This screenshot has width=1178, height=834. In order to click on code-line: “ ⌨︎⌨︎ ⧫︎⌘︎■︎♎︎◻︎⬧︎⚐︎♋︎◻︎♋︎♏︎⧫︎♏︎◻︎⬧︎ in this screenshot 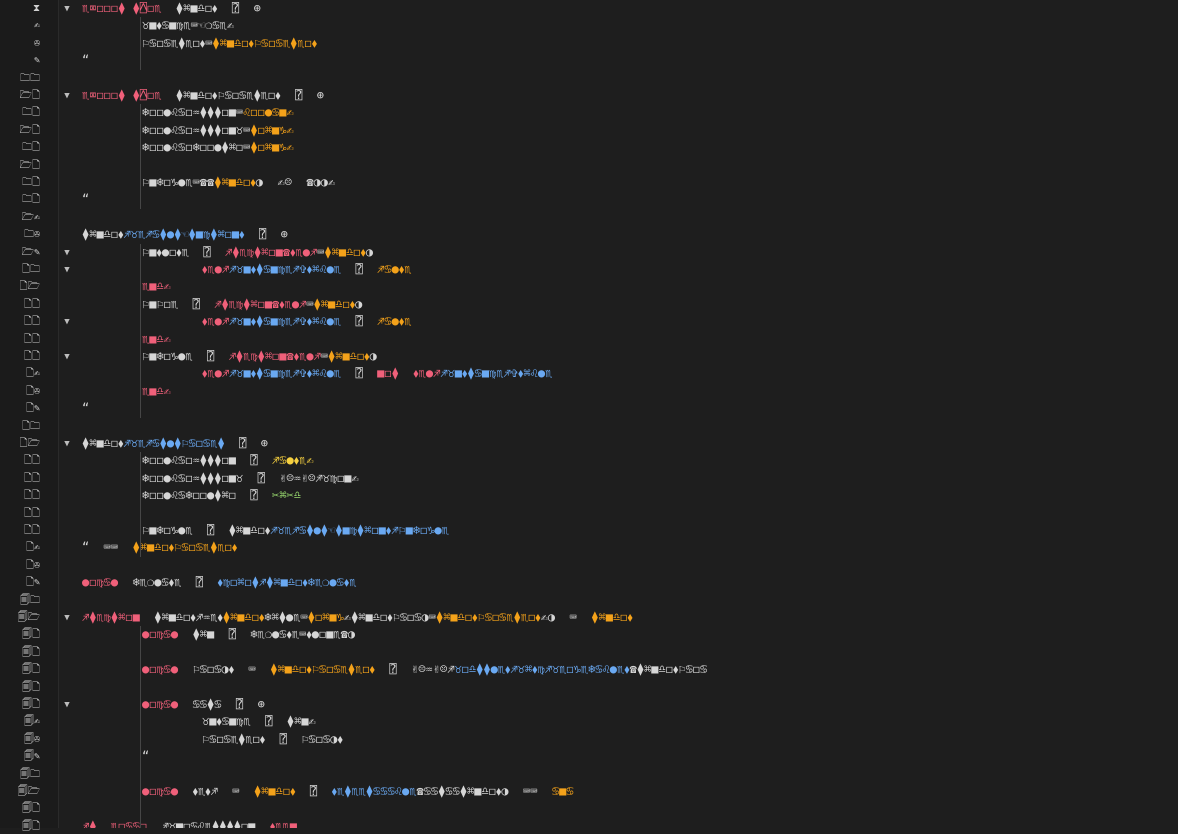, I will do `click(159, 547)`.